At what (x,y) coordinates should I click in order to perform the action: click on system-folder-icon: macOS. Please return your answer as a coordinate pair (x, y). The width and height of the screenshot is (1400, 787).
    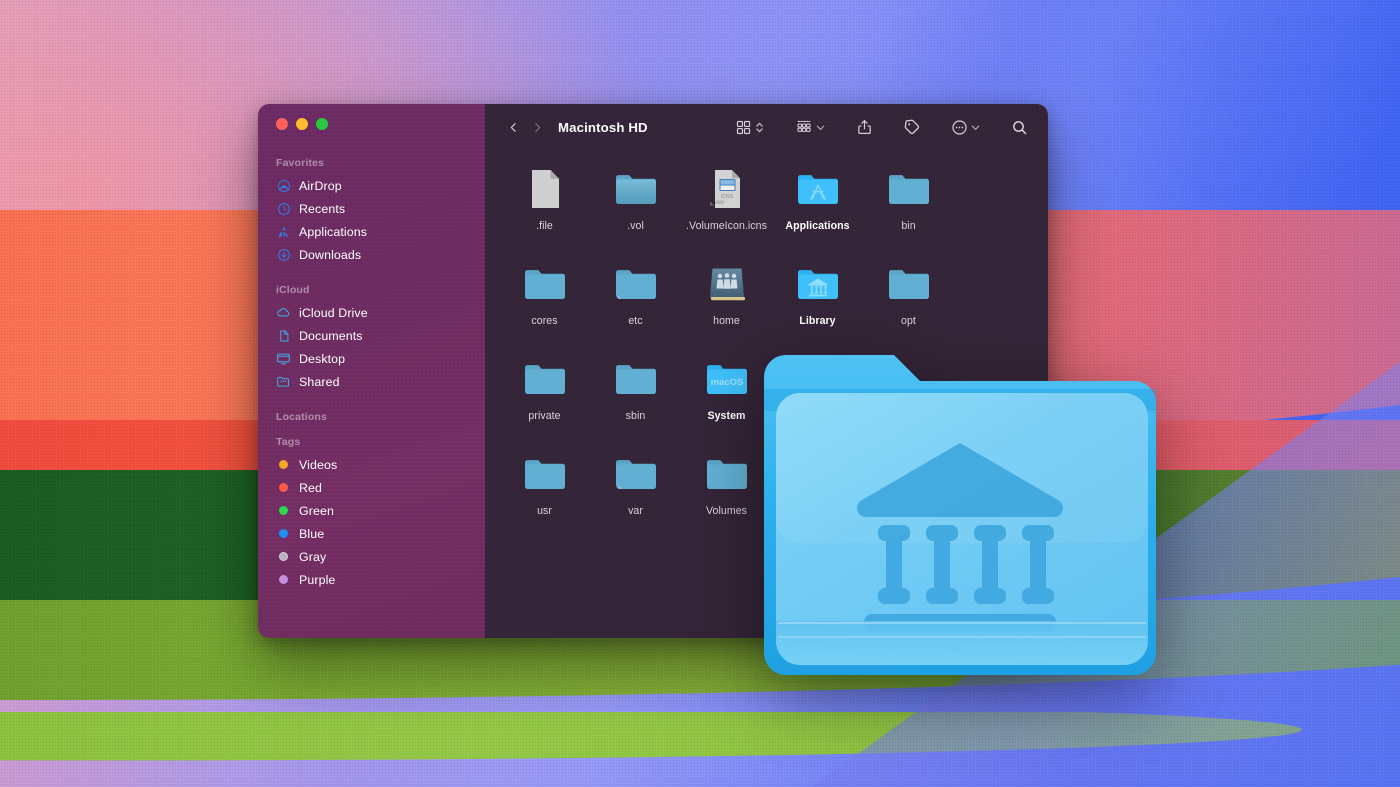
    Looking at the image, I should click on (727, 379).